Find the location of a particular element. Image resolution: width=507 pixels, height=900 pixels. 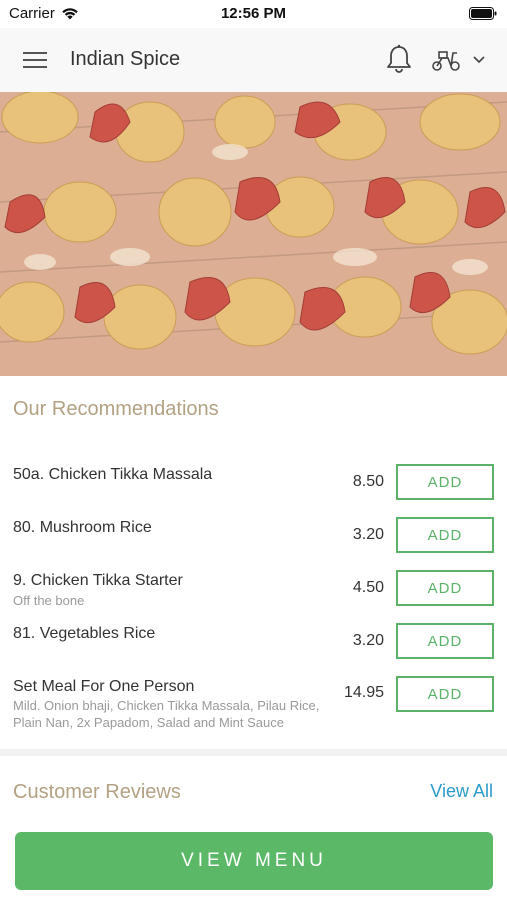

battery-icon is located at coordinates (483, 13).